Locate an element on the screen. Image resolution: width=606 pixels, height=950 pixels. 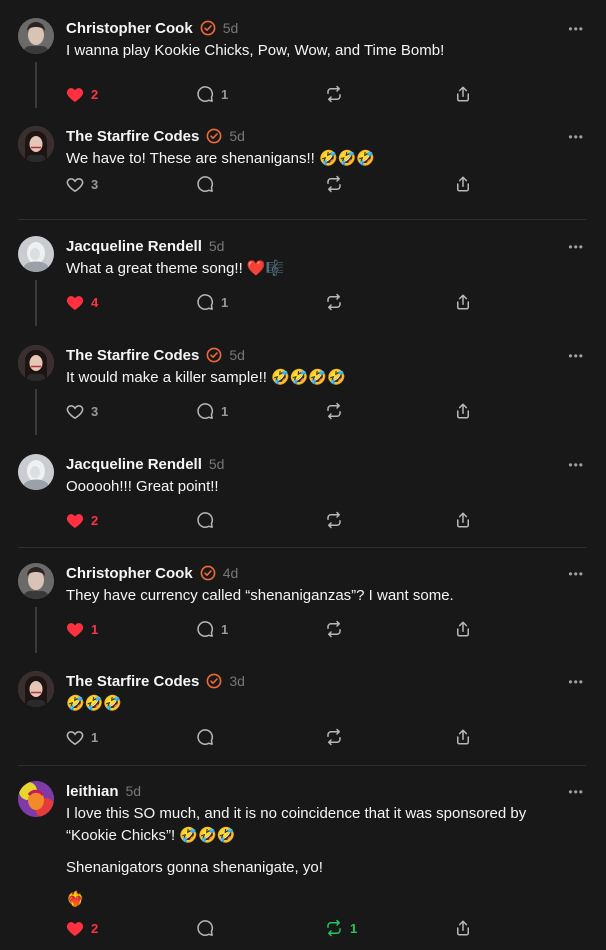
post-header: leithian 5d is located at coordinates (103, 791).